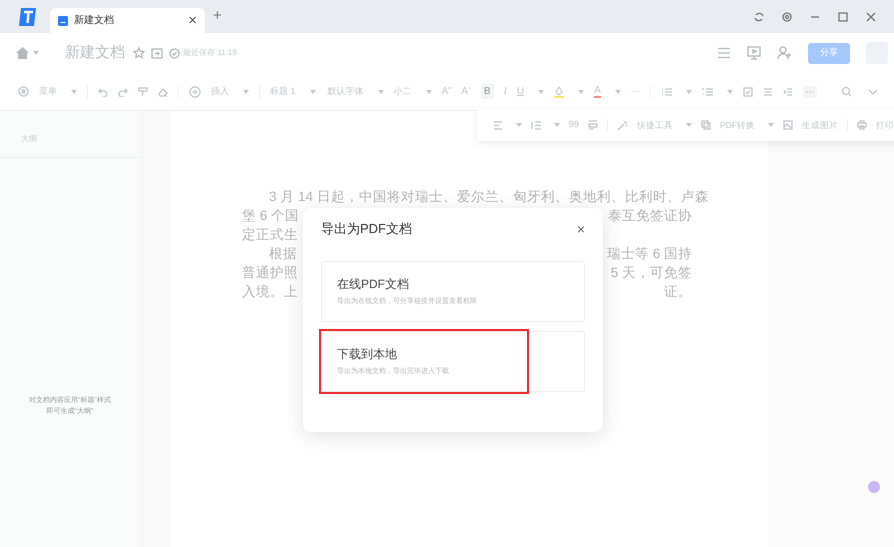 This screenshot has width=894, height=547. Describe the element at coordinates (820, 125) in the screenshot. I see `generate-image-button: 生成图片` at that location.